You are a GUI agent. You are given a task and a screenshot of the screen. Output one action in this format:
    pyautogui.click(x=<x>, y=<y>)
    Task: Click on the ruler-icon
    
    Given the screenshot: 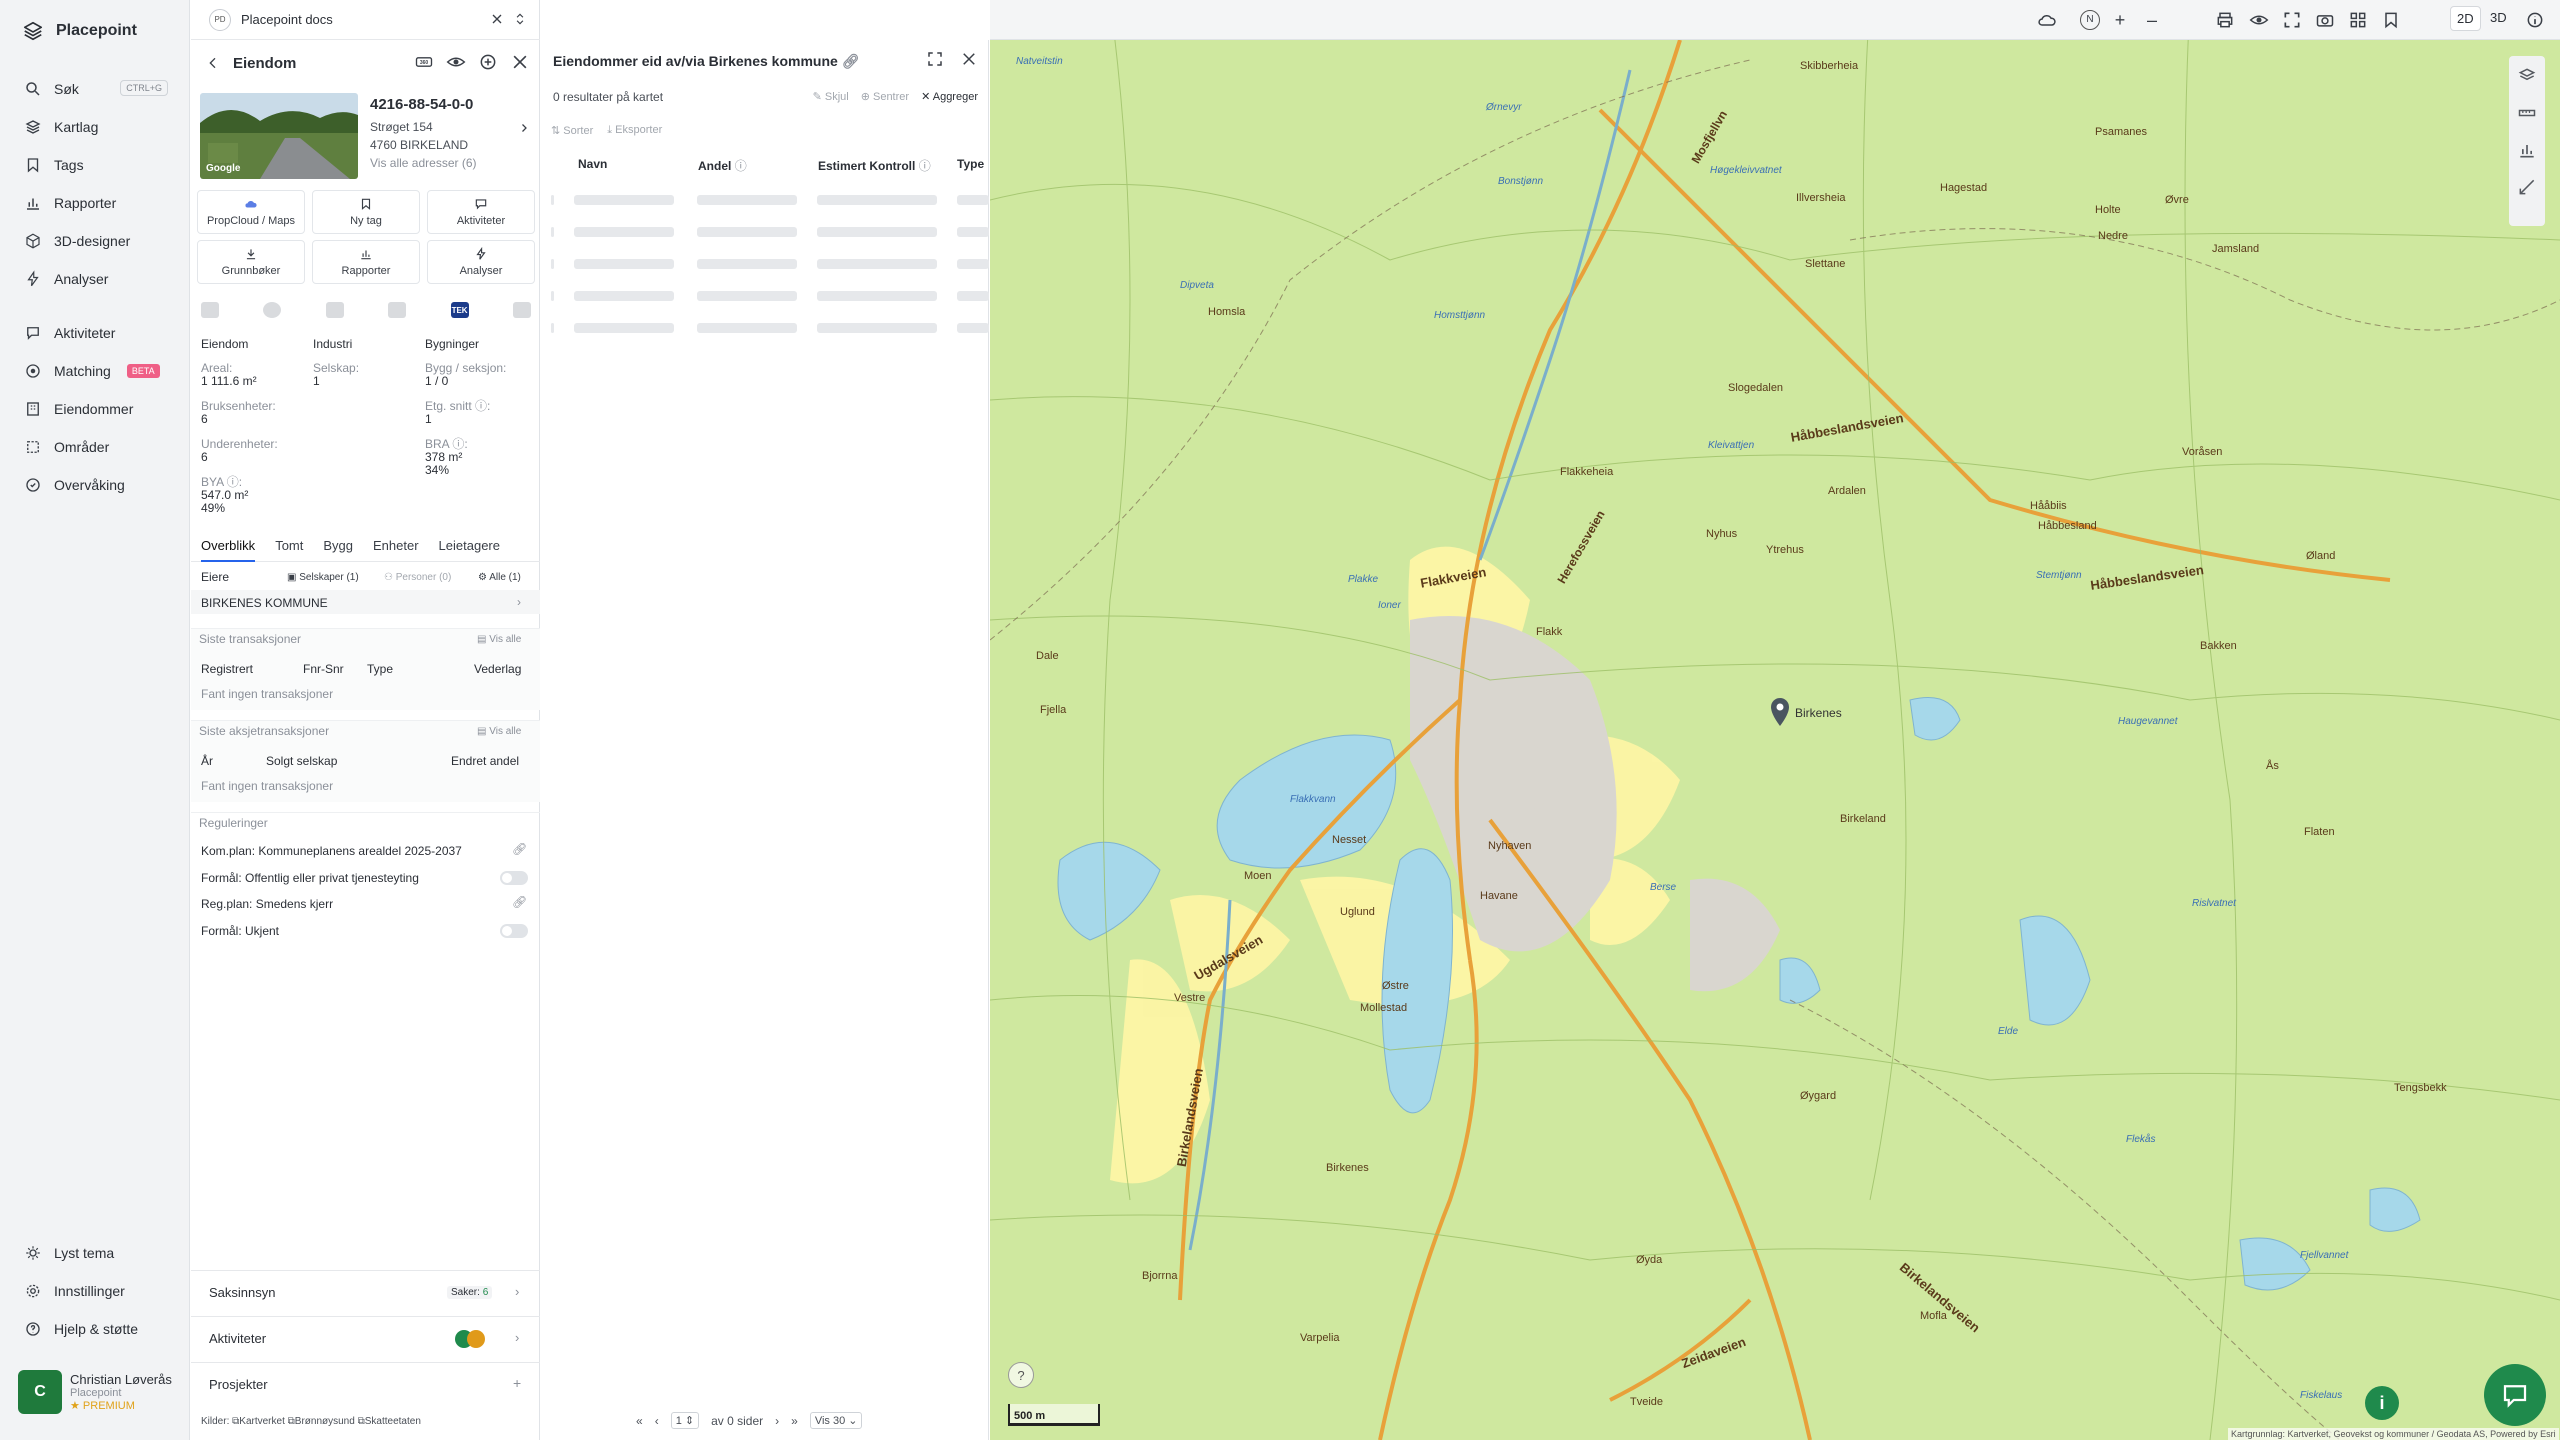 What is the action you would take?
    pyautogui.click(x=2527, y=113)
    